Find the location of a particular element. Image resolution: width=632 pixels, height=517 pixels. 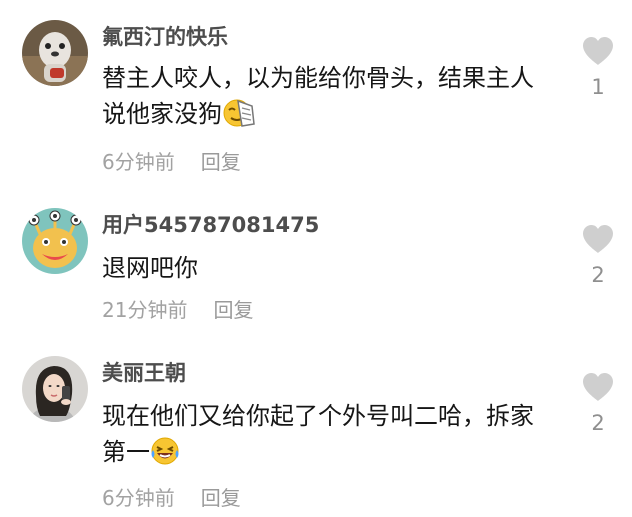

comment-meta: 21分钟前 回复 is located at coordinates (177, 310).